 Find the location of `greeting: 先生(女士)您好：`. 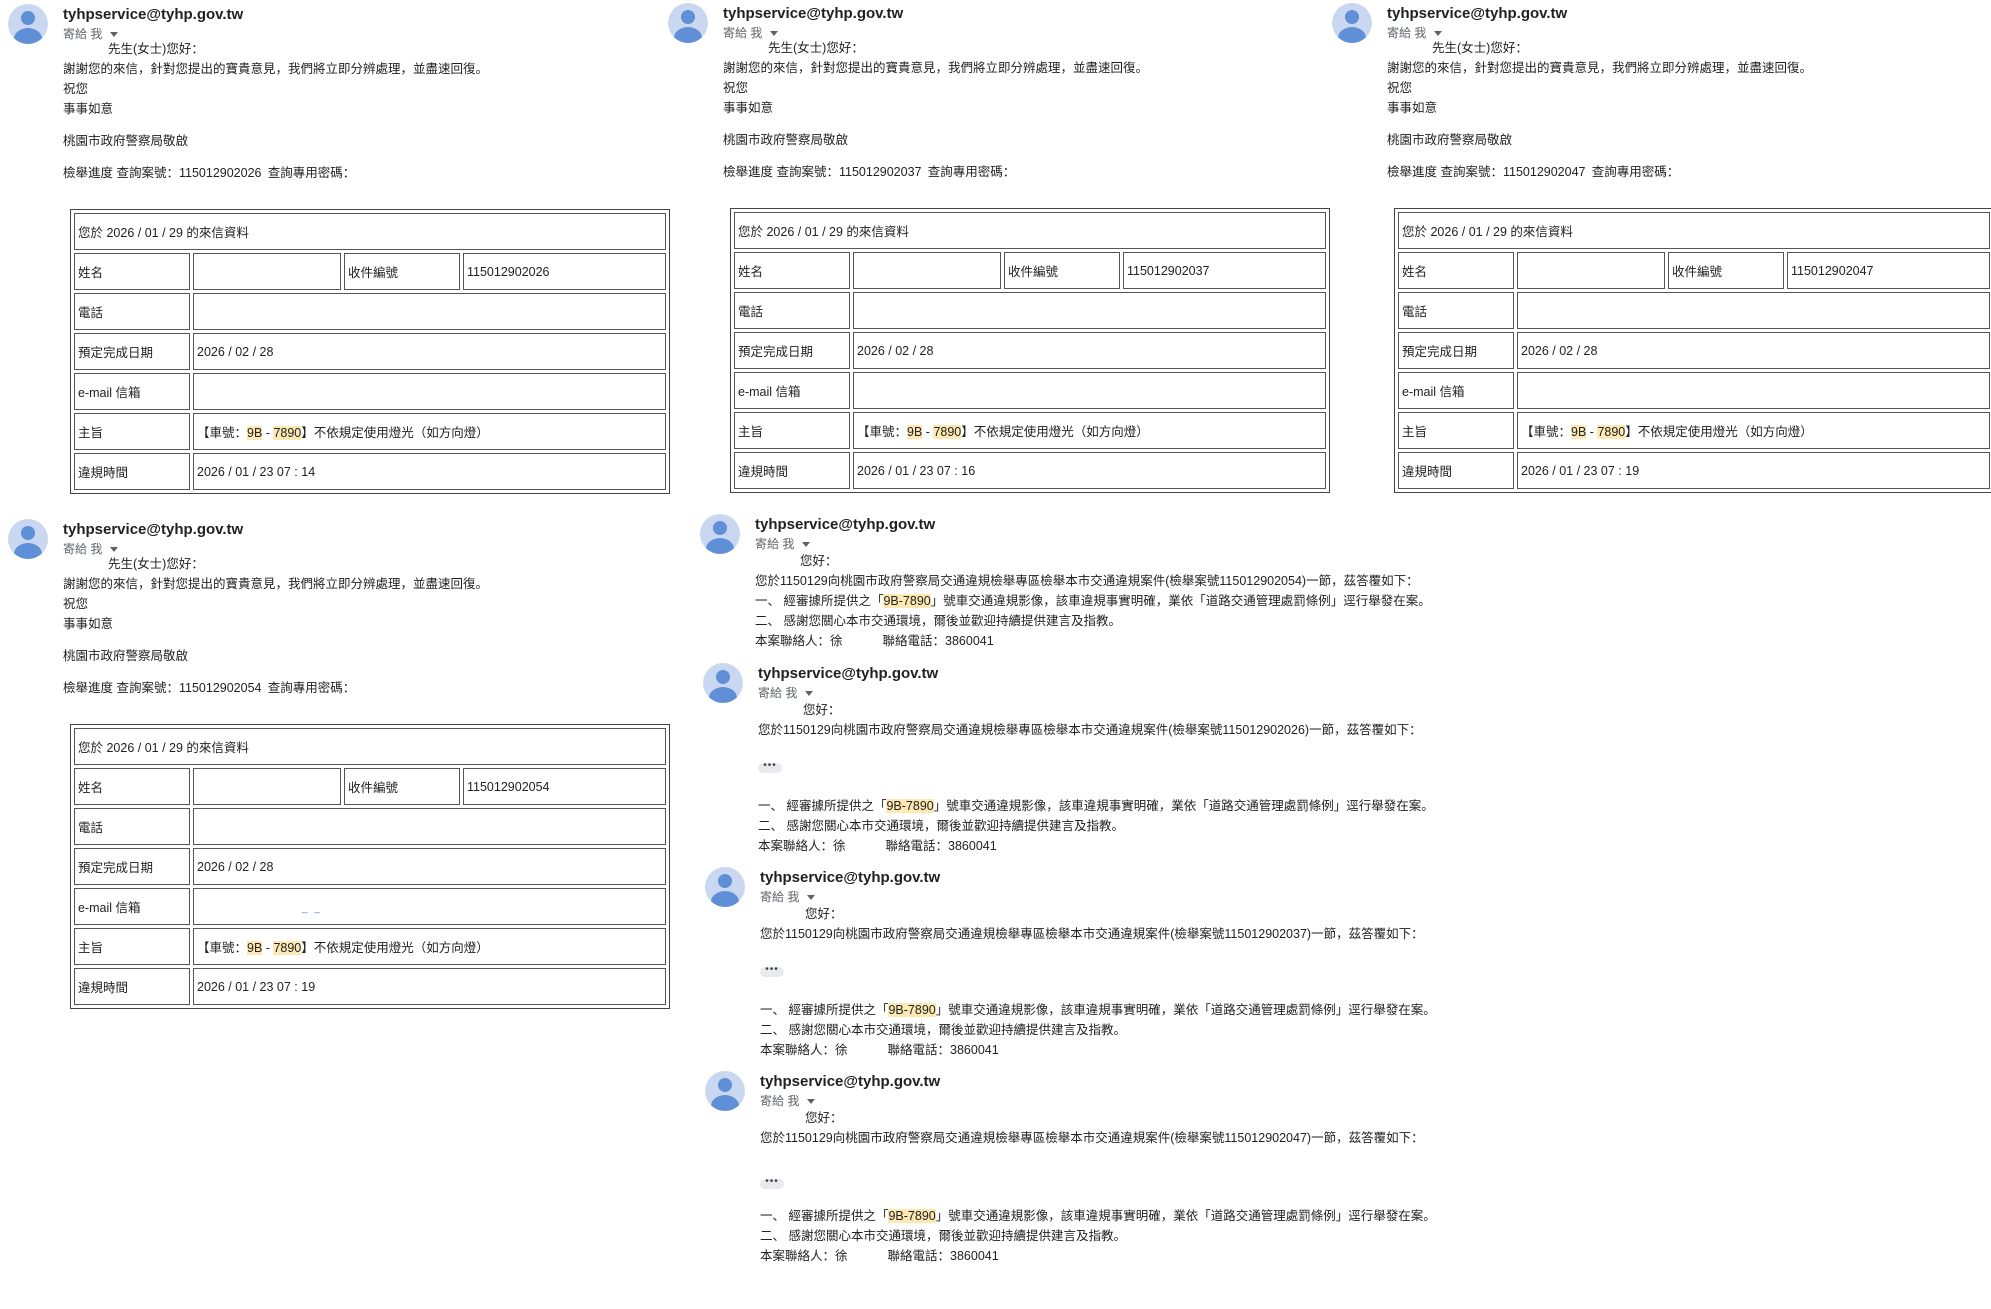

greeting: 先生(女士)您好： is located at coordinates (1480, 48).